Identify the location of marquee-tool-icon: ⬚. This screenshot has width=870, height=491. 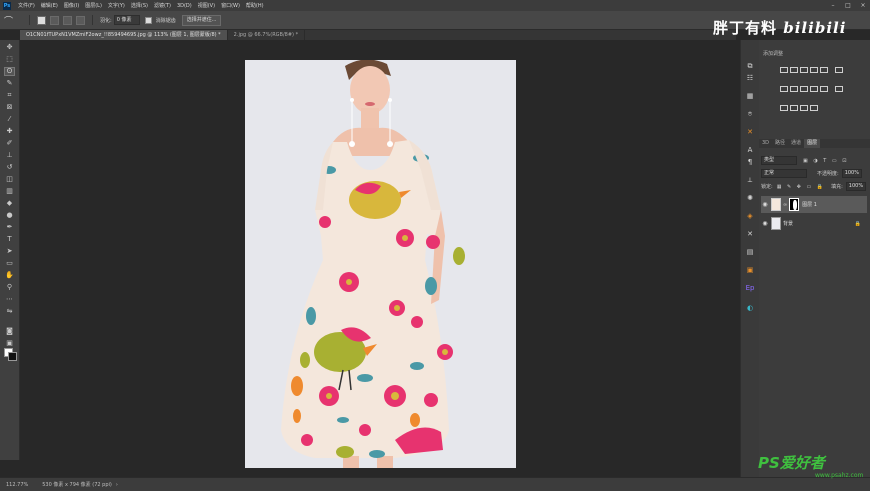
(9, 59).